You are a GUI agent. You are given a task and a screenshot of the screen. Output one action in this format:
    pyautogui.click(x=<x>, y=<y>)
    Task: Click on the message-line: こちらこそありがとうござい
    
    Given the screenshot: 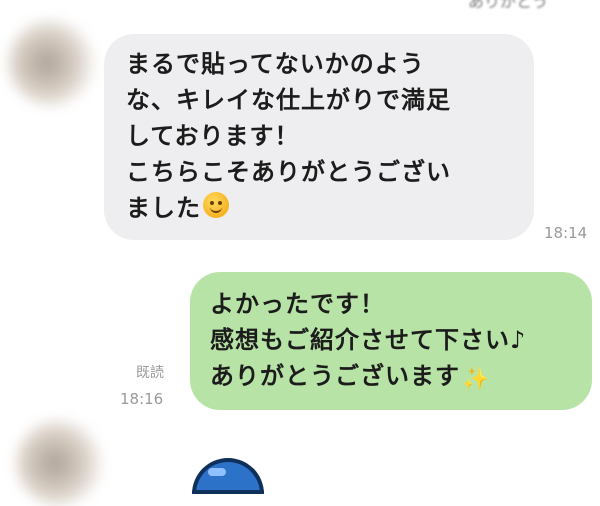 What is the action you would take?
    pyautogui.click(x=288, y=172)
    